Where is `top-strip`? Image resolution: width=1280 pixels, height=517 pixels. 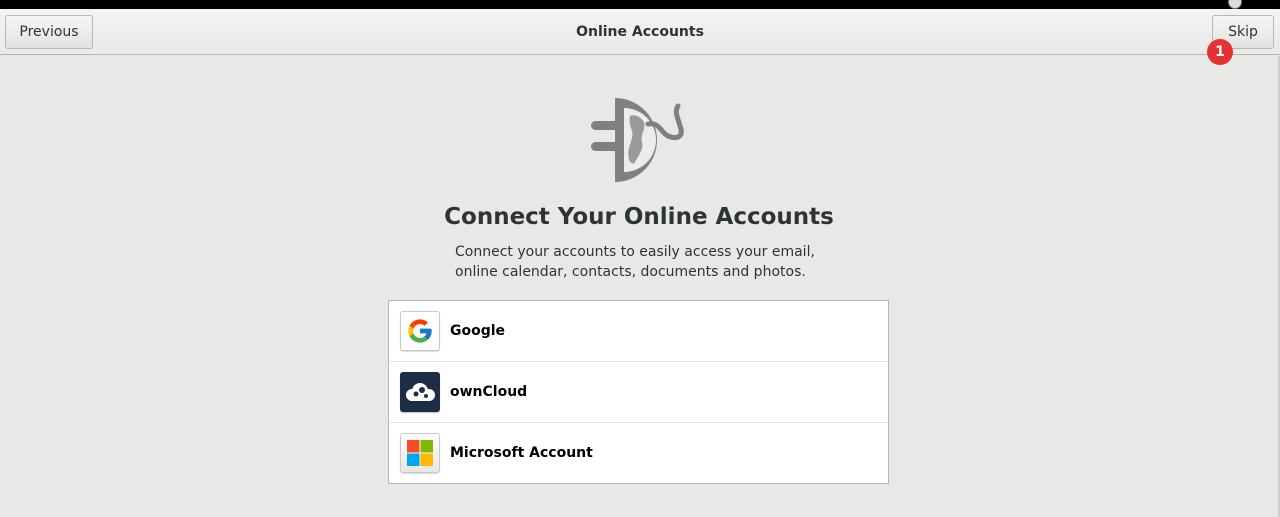
top-strip is located at coordinates (640, 4).